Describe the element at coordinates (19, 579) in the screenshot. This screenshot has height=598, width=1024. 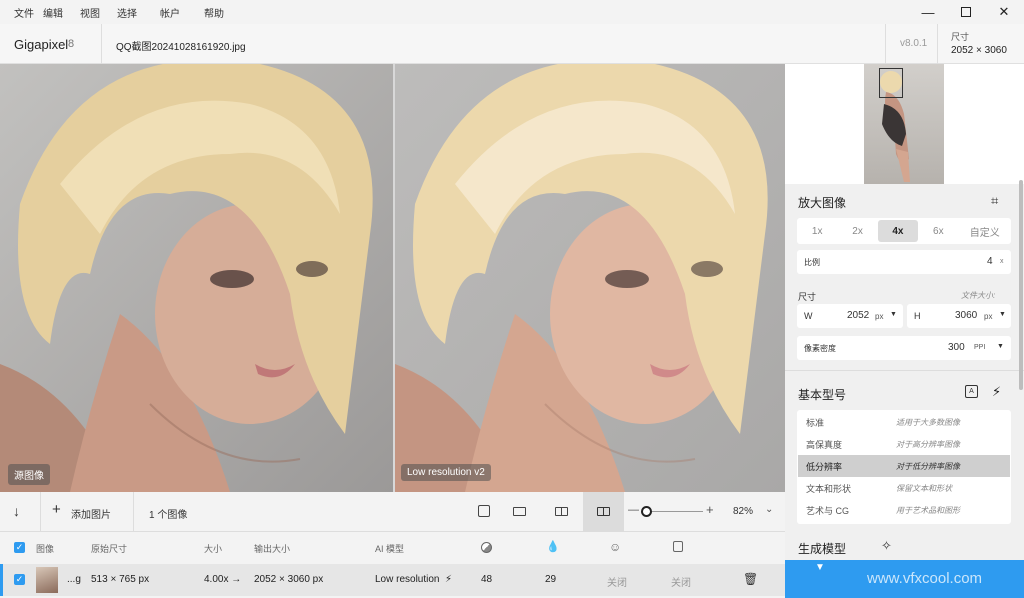
I see `row-checkbox: ✓` at that location.